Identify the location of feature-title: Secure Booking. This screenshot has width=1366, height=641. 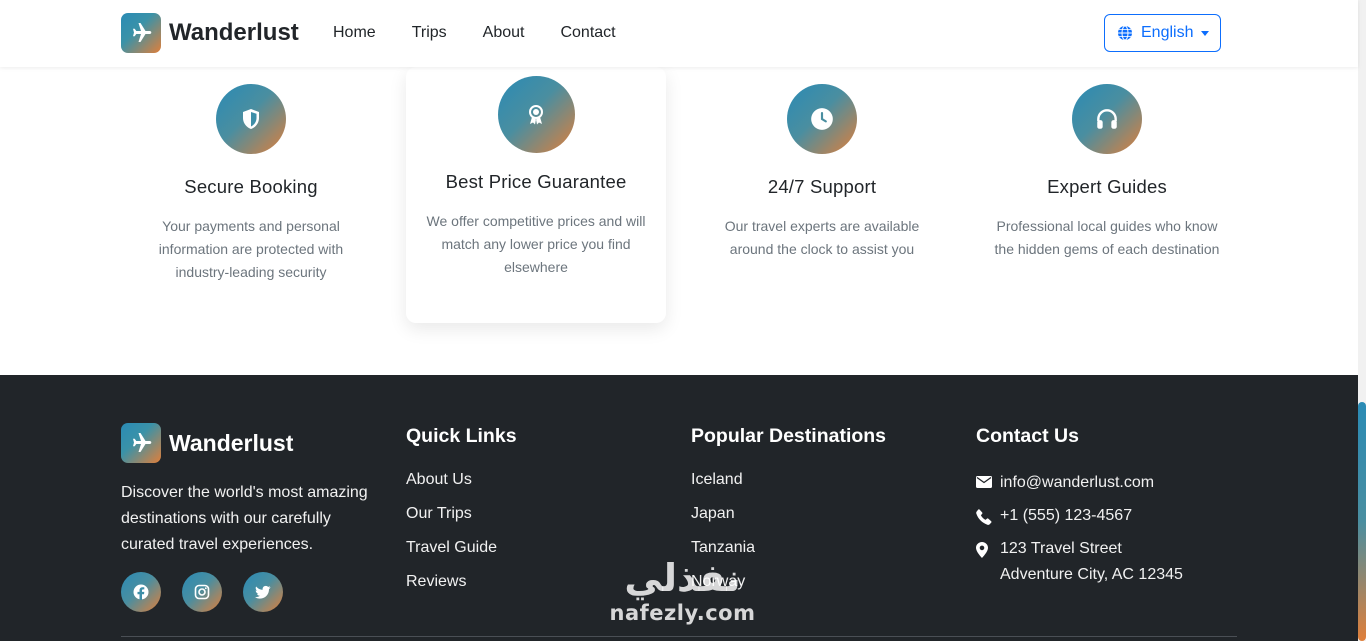
(251, 186).